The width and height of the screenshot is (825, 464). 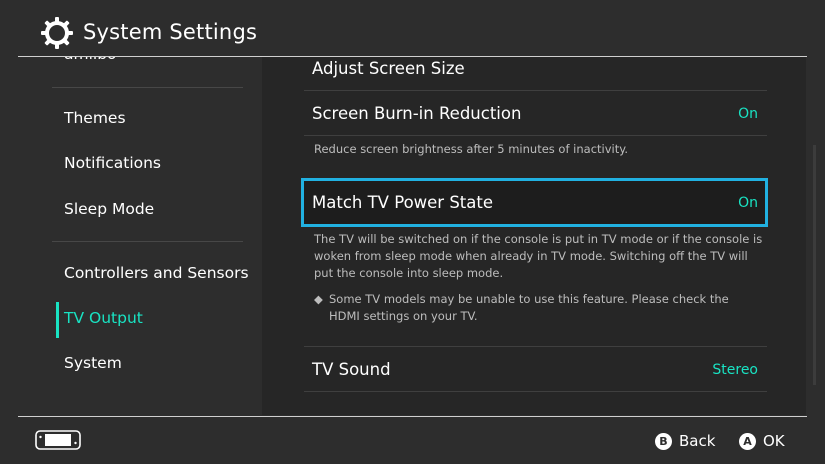 What do you see at coordinates (90, 60) in the screenshot?
I see `sidebar-item-amiibo: amiibo` at bounding box center [90, 60].